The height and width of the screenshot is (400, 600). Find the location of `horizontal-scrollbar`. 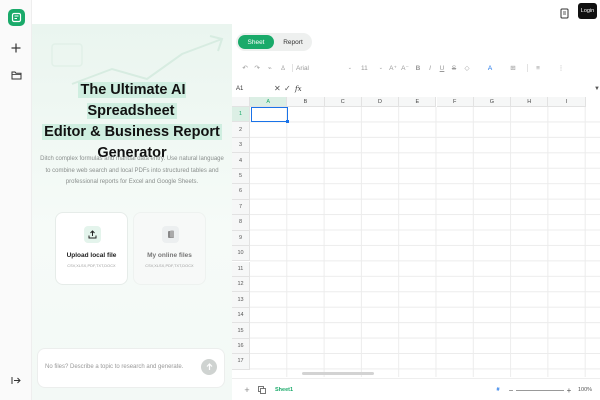

horizontal-scrollbar is located at coordinates (338, 373).